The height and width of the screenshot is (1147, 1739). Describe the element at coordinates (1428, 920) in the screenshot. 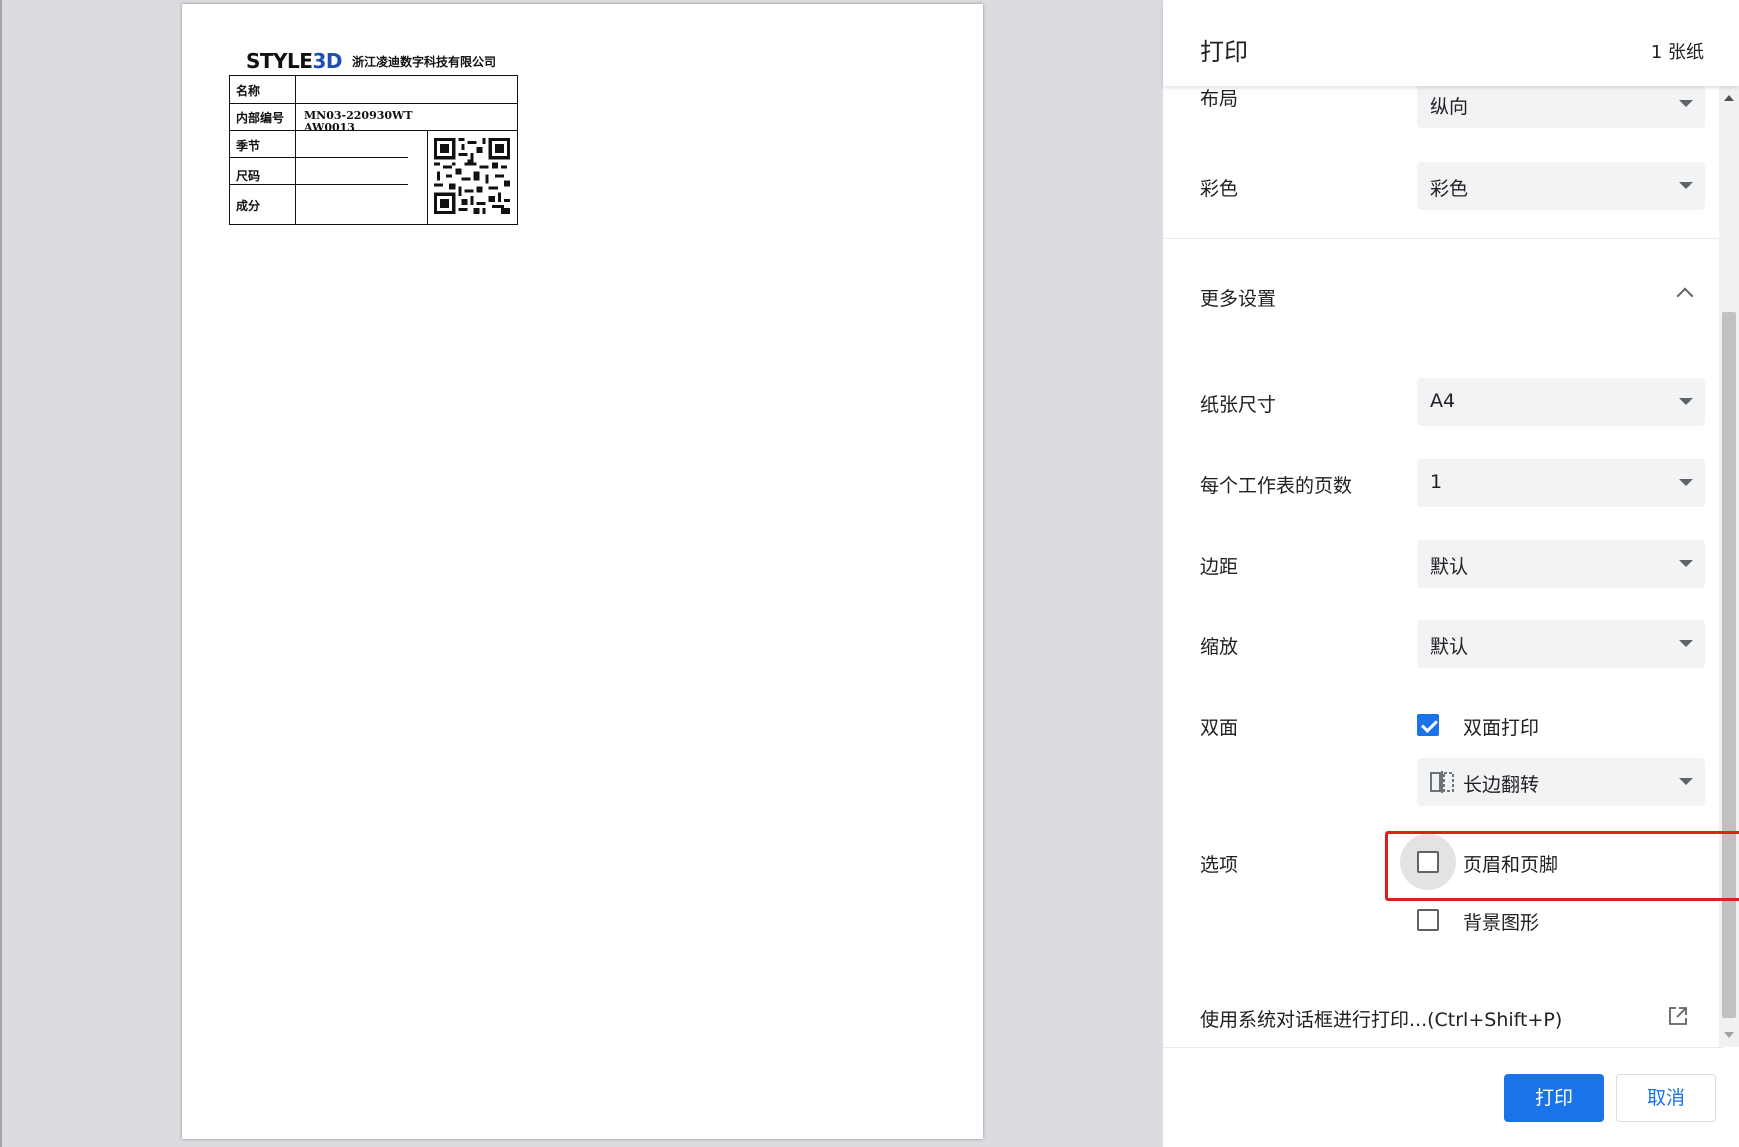

I see `background-graphics-checkbox` at that location.